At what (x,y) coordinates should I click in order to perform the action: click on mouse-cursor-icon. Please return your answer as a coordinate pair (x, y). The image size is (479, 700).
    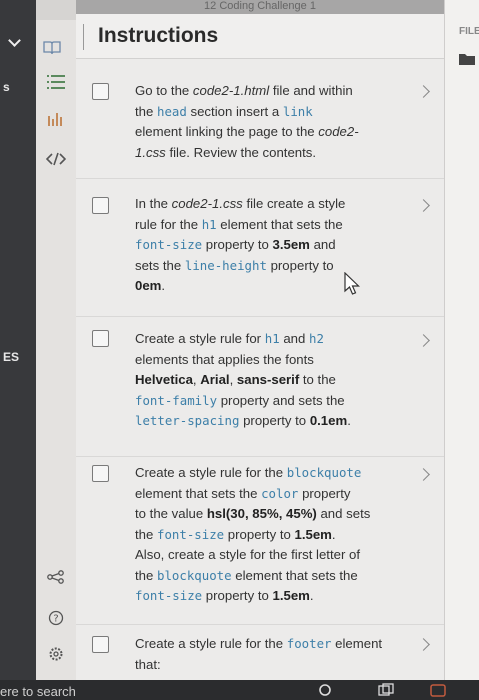
    Looking at the image, I should click on (352, 283).